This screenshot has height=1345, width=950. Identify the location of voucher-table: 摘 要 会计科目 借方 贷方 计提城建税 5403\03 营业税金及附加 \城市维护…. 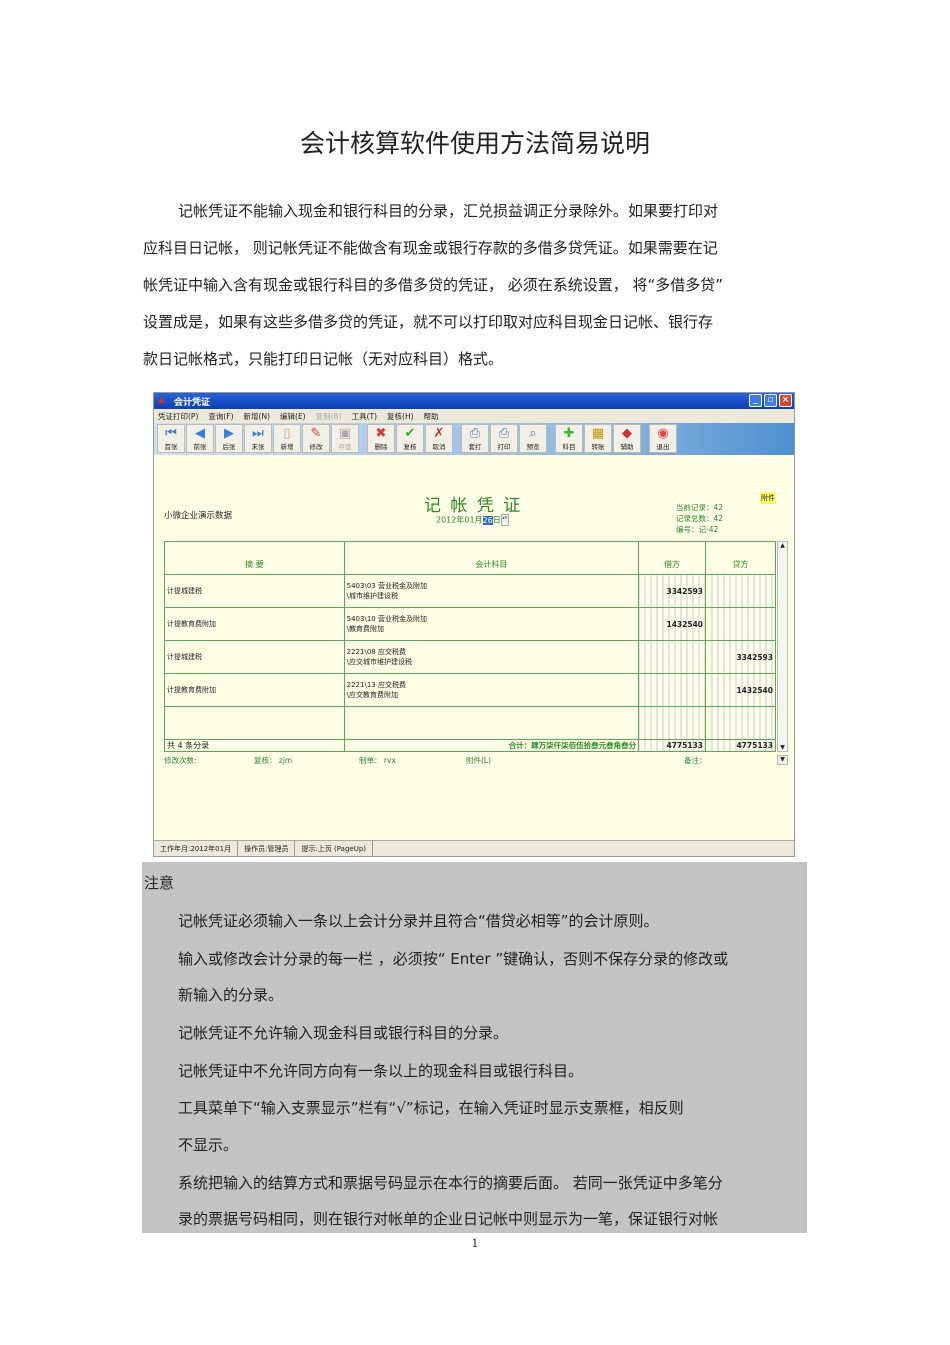
(470, 646).